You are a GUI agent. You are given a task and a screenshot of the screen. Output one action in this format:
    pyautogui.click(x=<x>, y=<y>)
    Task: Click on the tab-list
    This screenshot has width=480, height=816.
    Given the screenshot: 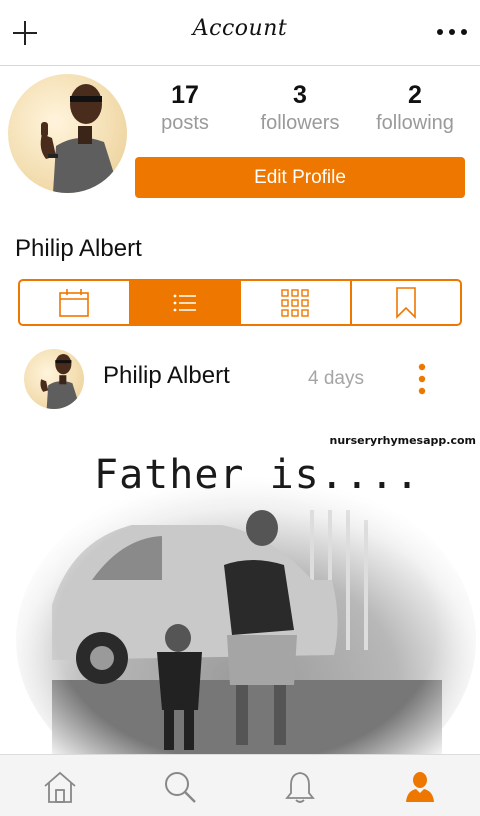 What is the action you would take?
    pyautogui.click(x=185, y=302)
    